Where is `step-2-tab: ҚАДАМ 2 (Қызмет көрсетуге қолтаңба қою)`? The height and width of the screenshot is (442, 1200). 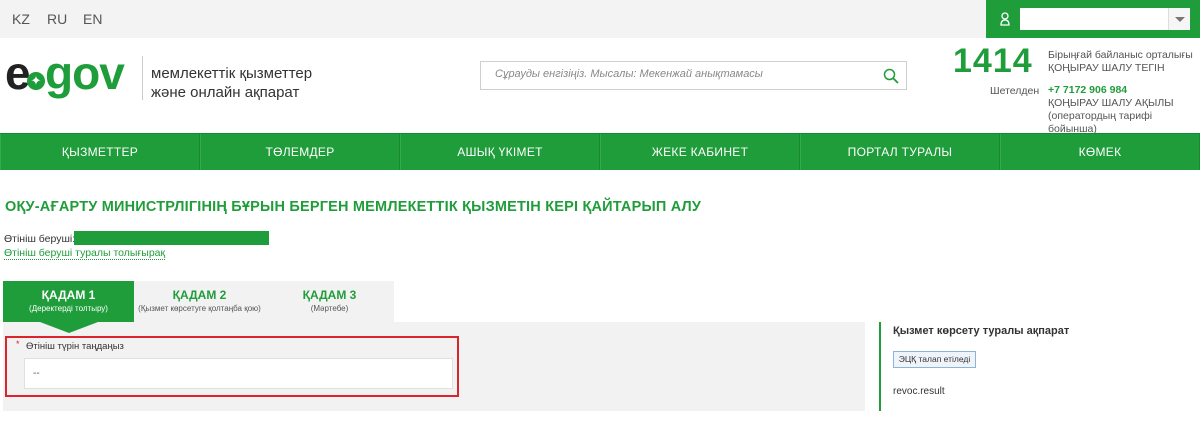
step-2-tab: ҚАДАМ 2 (Қызмет көрсетуге қолтаңба қою) is located at coordinates (199, 301).